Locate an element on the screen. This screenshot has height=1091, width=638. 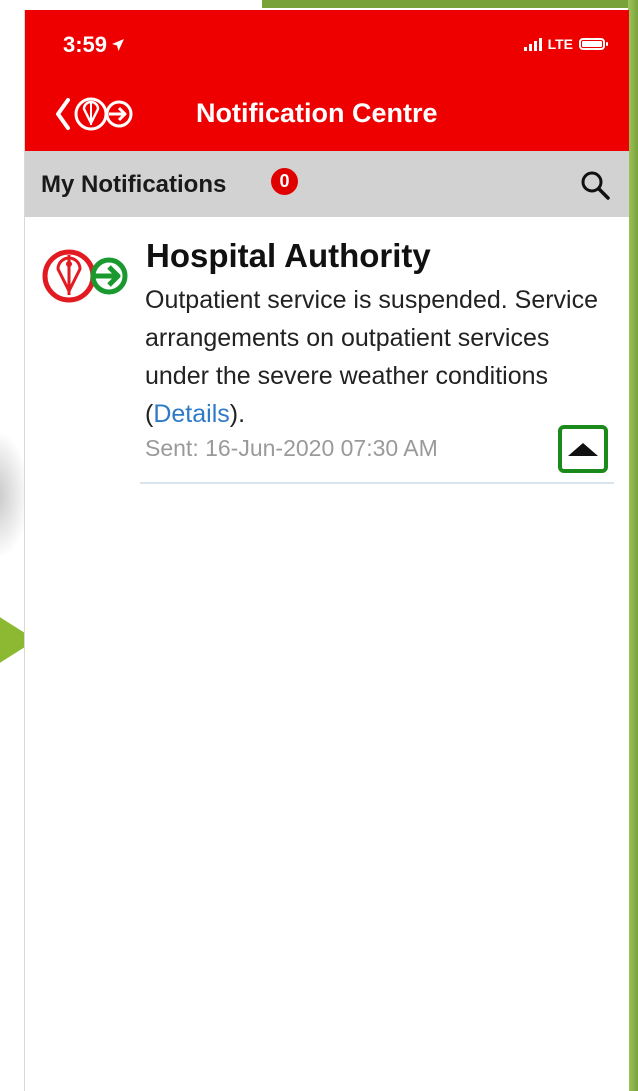
battery-icon is located at coordinates (593, 44).